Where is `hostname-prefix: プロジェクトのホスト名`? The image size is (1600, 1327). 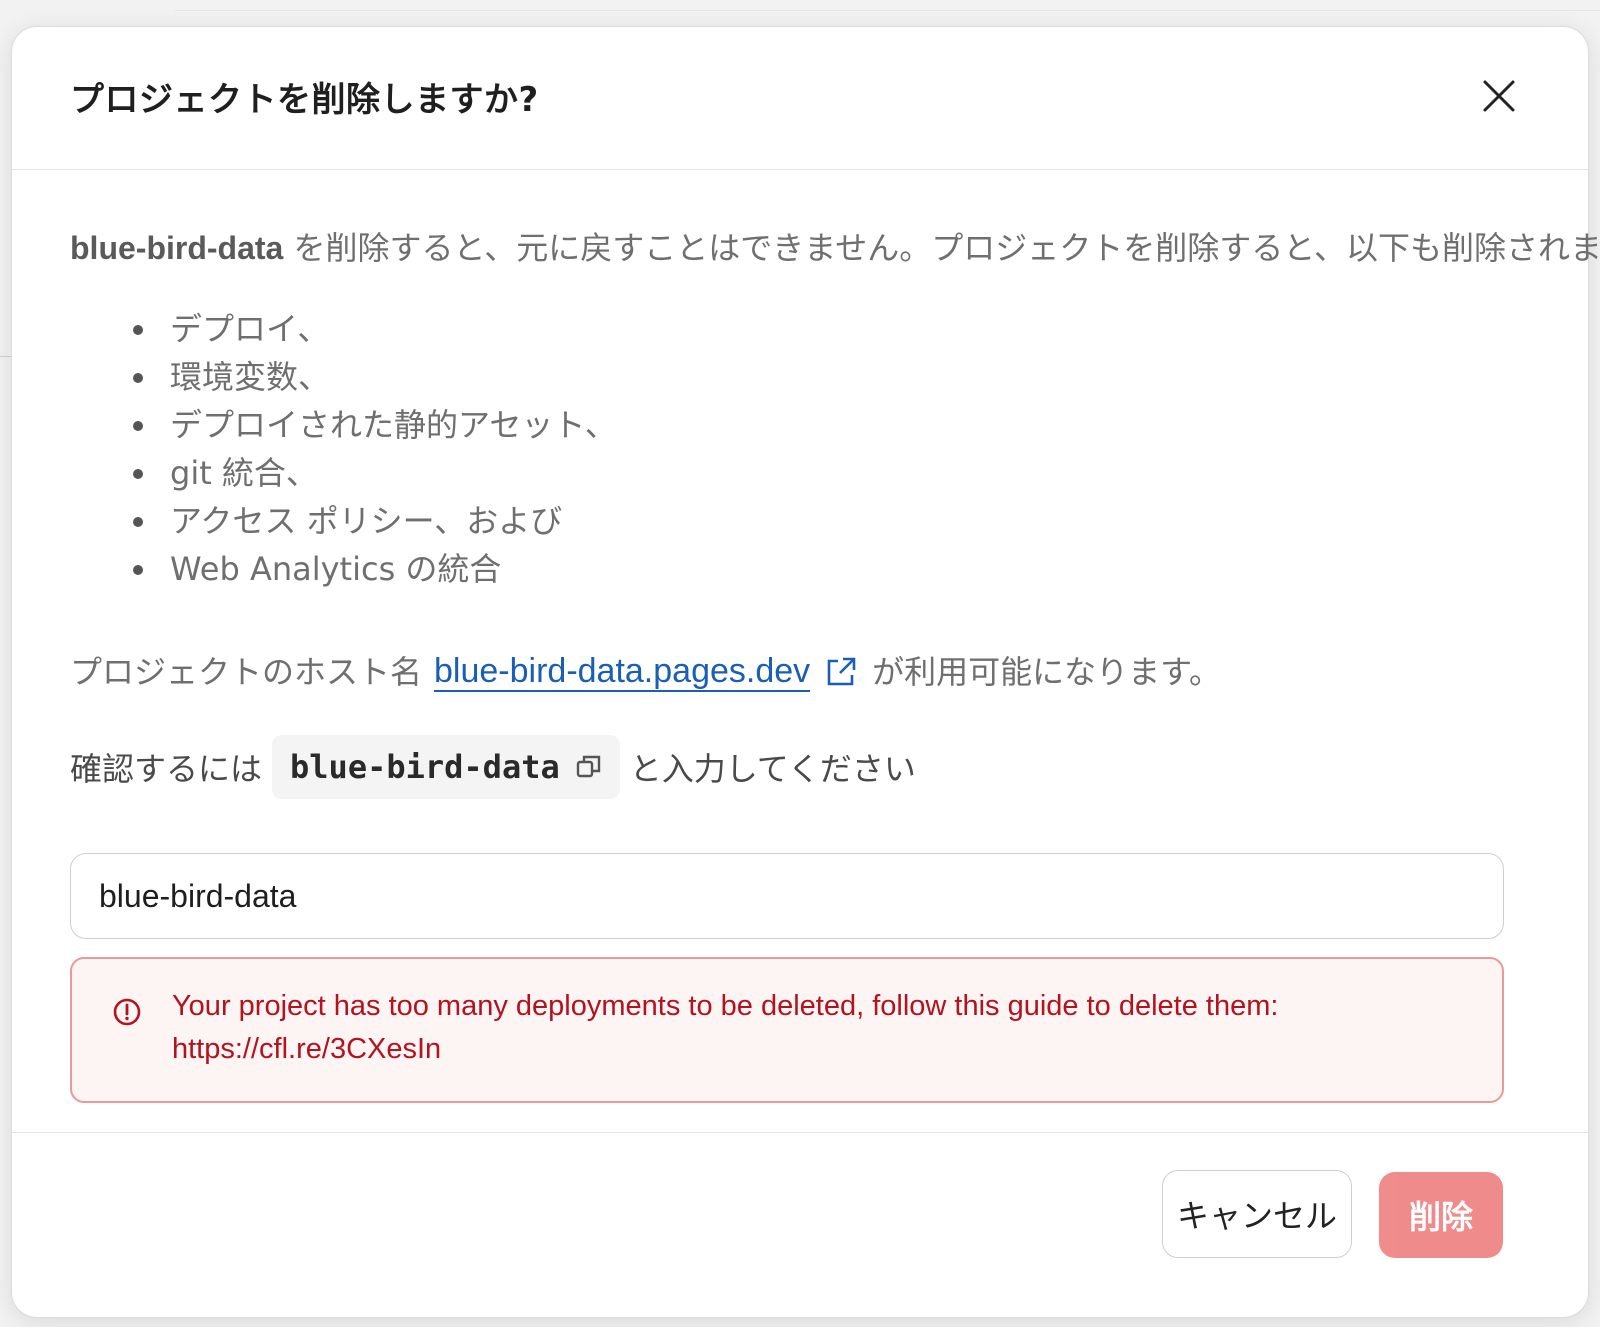 hostname-prefix: プロジェクトのホスト名 is located at coordinates (246, 672).